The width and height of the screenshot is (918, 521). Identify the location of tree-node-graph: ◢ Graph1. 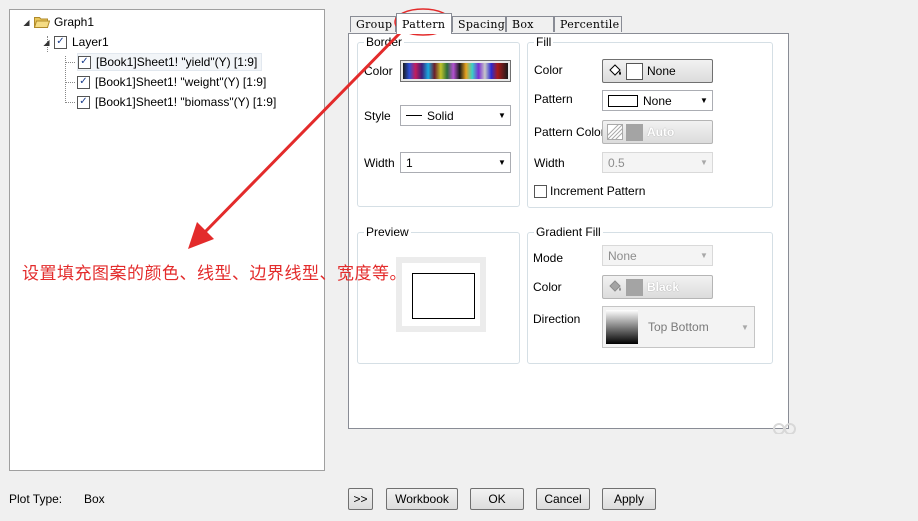
(58, 22).